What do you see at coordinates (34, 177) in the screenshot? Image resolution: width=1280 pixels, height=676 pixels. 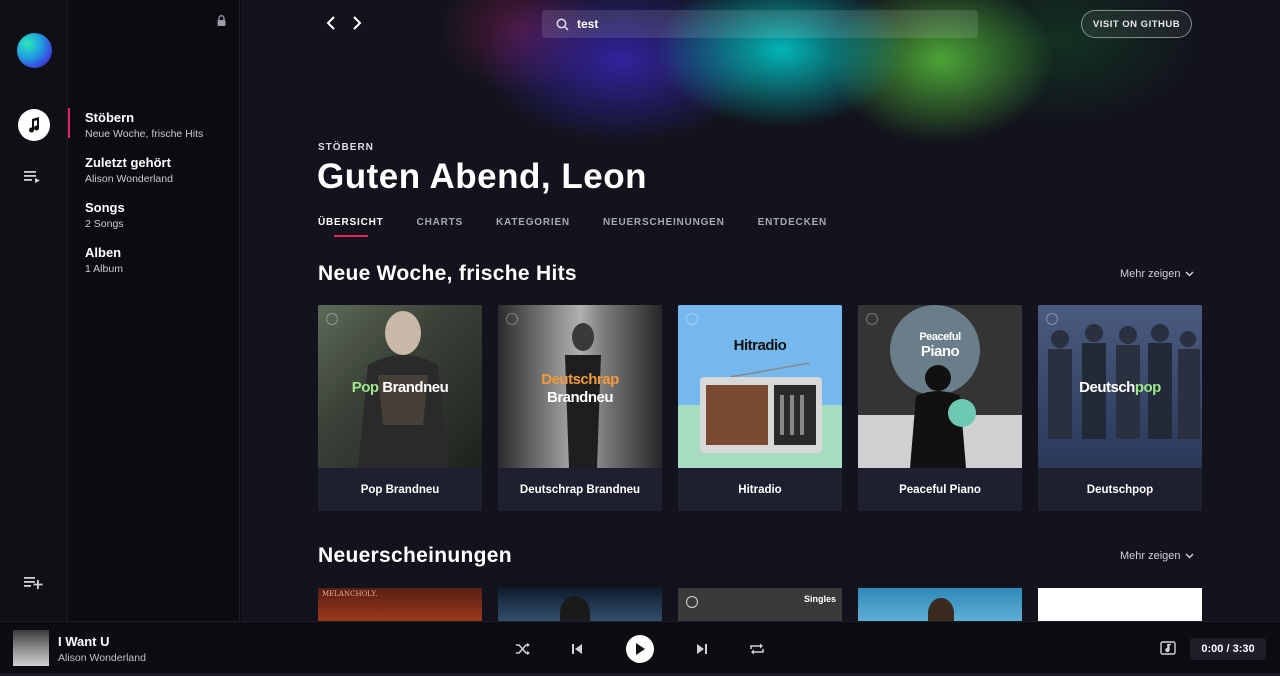 I see `queue-icon` at bounding box center [34, 177].